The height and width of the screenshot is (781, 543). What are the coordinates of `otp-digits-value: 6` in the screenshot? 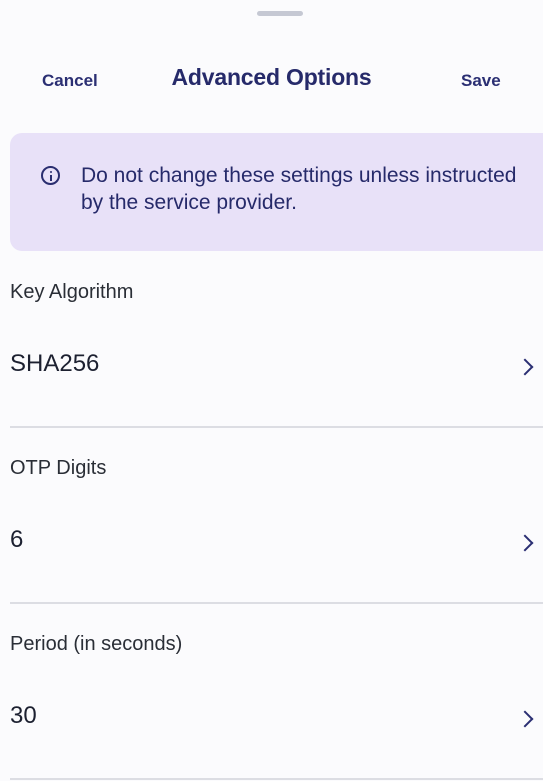 It's located at (17, 539).